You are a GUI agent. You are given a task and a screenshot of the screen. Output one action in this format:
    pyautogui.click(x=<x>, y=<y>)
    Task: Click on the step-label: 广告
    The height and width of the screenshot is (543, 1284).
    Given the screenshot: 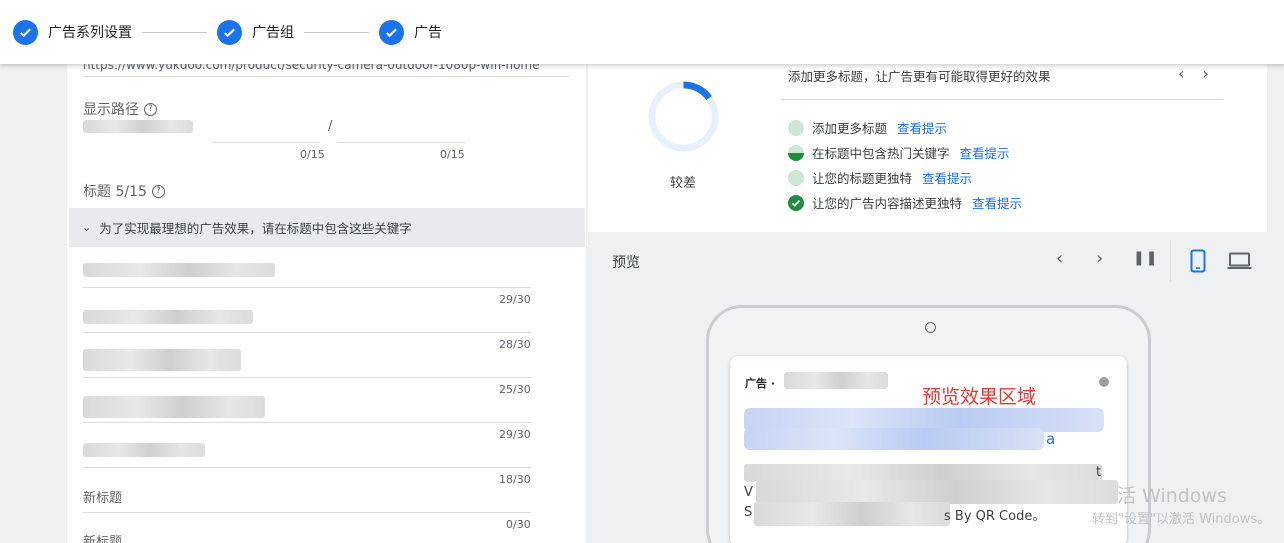 What is the action you would take?
    pyautogui.click(x=428, y=33)
    